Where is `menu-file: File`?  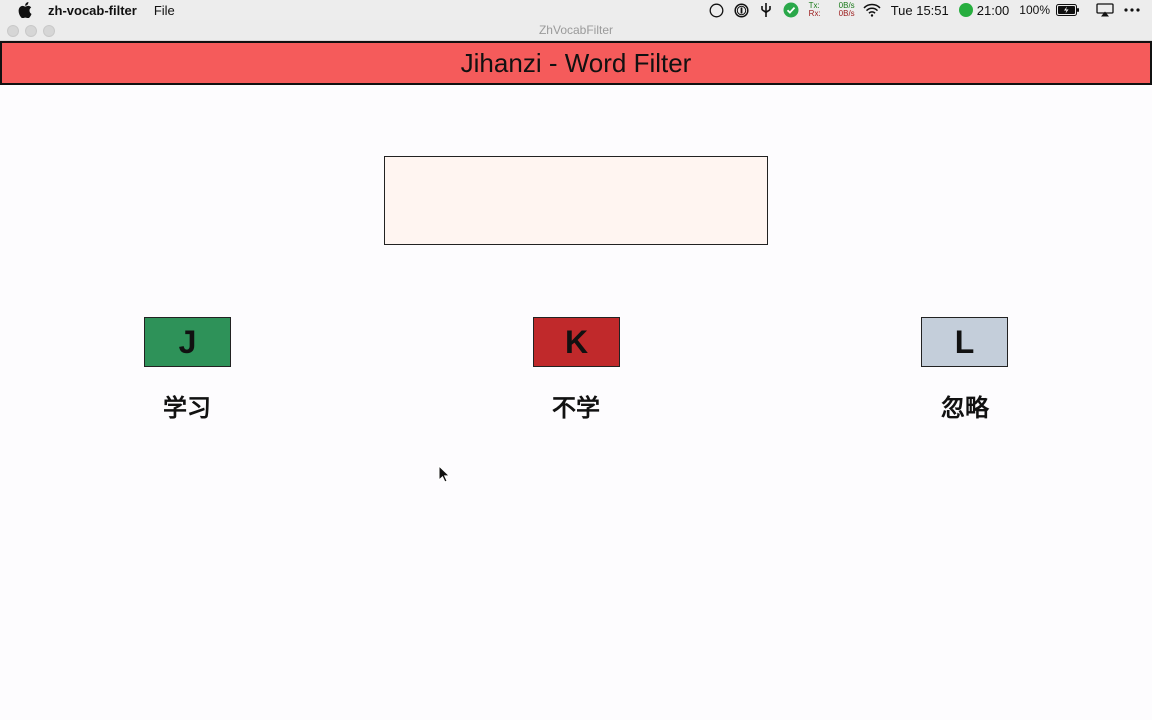 menu-file: File is located at coordinates (164, 10).